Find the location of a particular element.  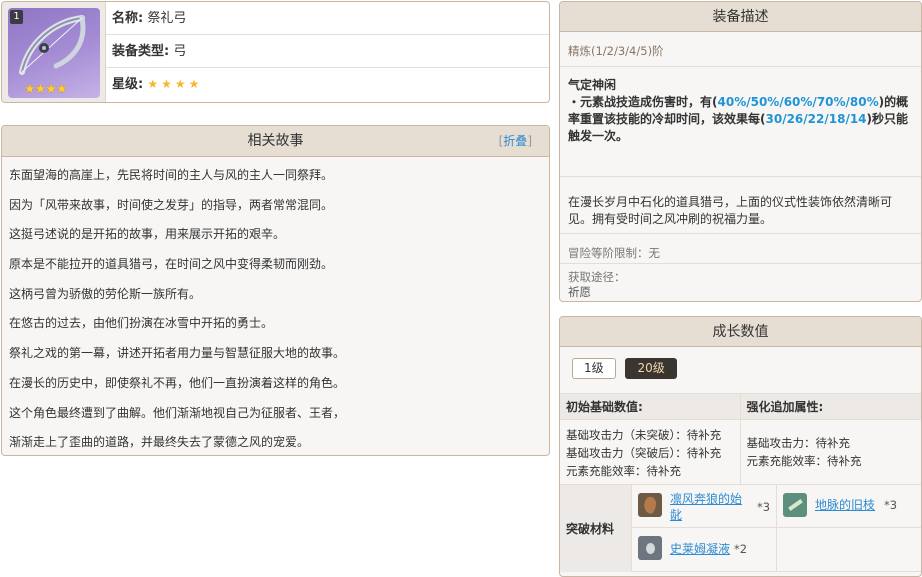

bonus-stat-line: 基础攻击力：待补充 is located at coordinates (798, 443).